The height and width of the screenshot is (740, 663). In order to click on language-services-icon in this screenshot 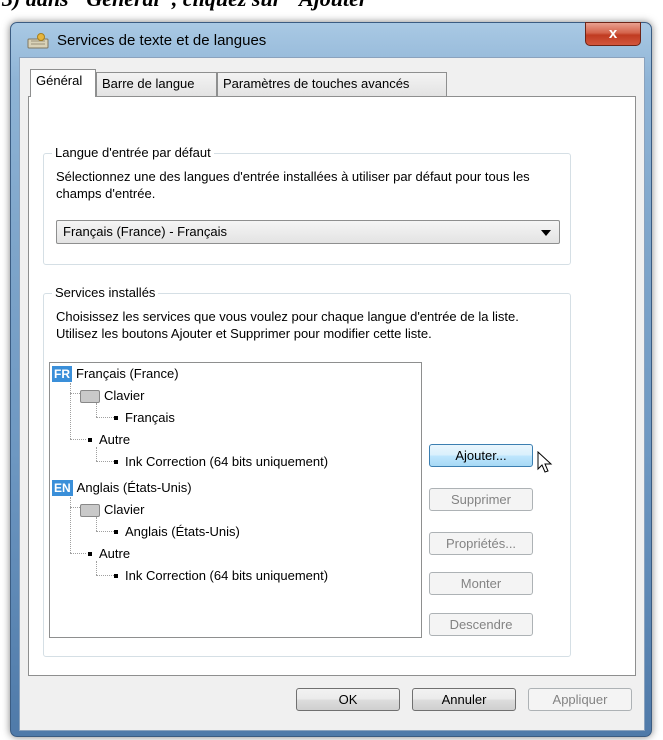, I will do `click(38, 41)`.